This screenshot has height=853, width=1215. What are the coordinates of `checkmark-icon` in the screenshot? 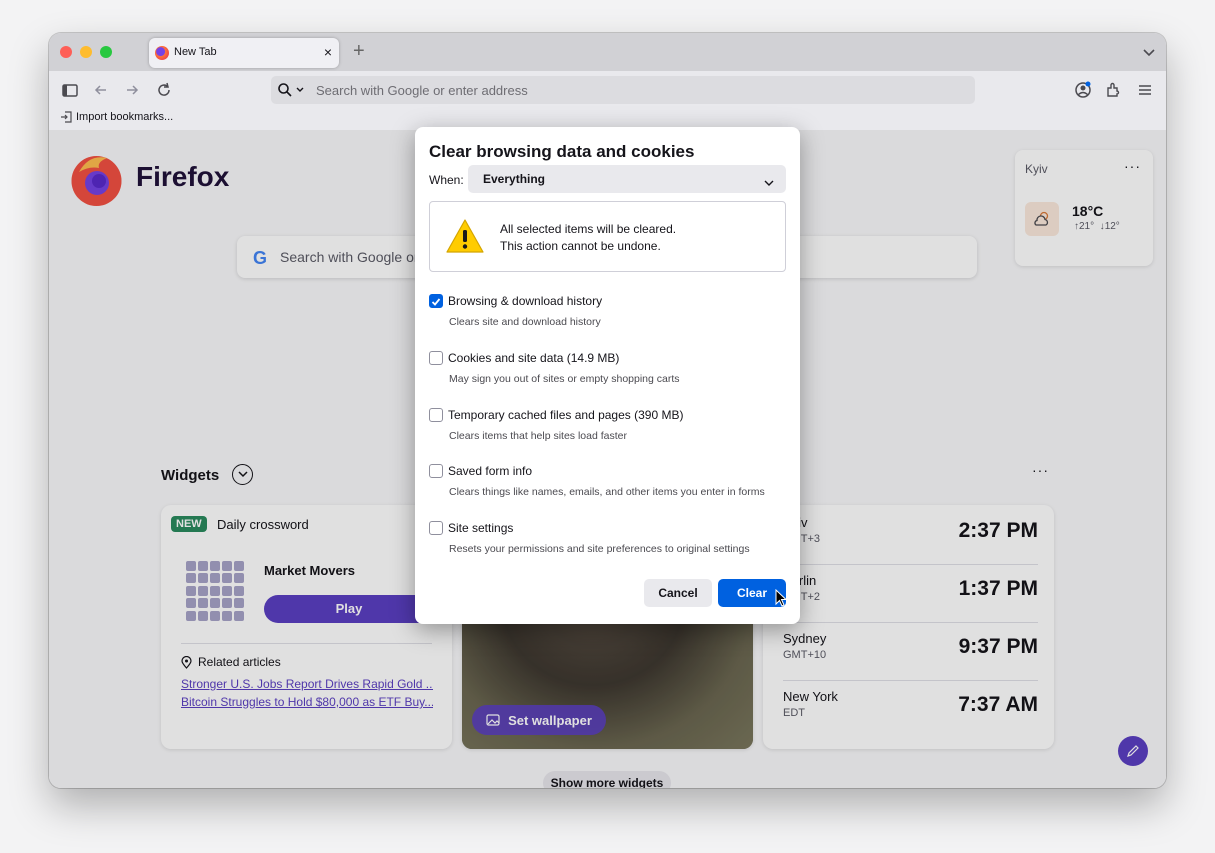 It's located at (436, 302).